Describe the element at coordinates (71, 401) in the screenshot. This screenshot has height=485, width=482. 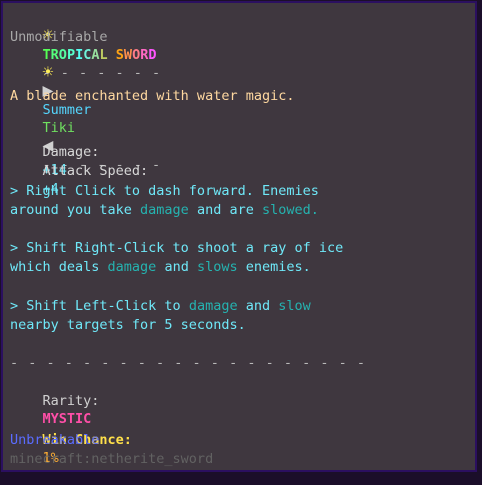
I see `rarity-label: Rarity:` at that location.